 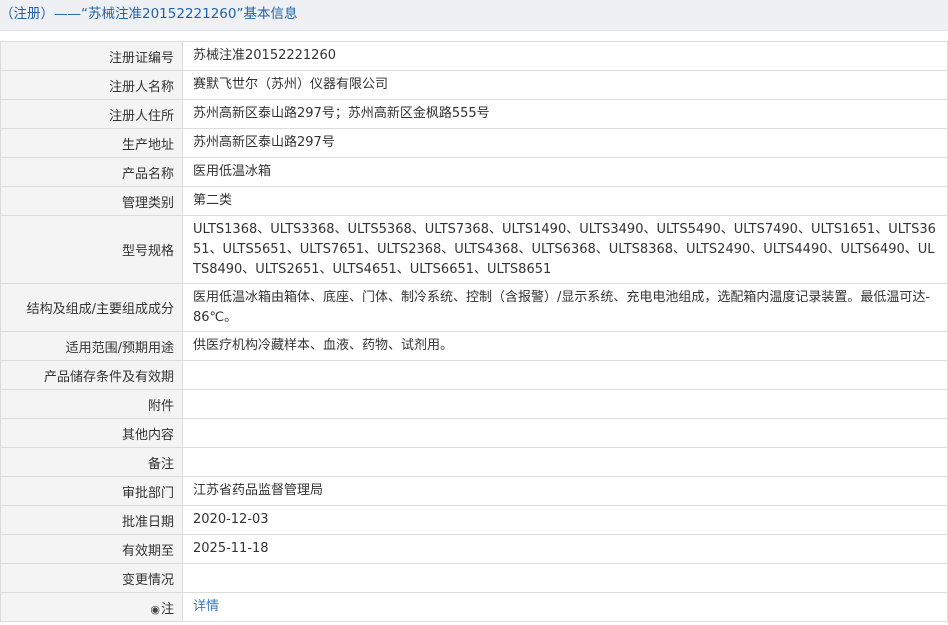 I want to click on row-label: 注册人名称, so click(x=91, y=85).